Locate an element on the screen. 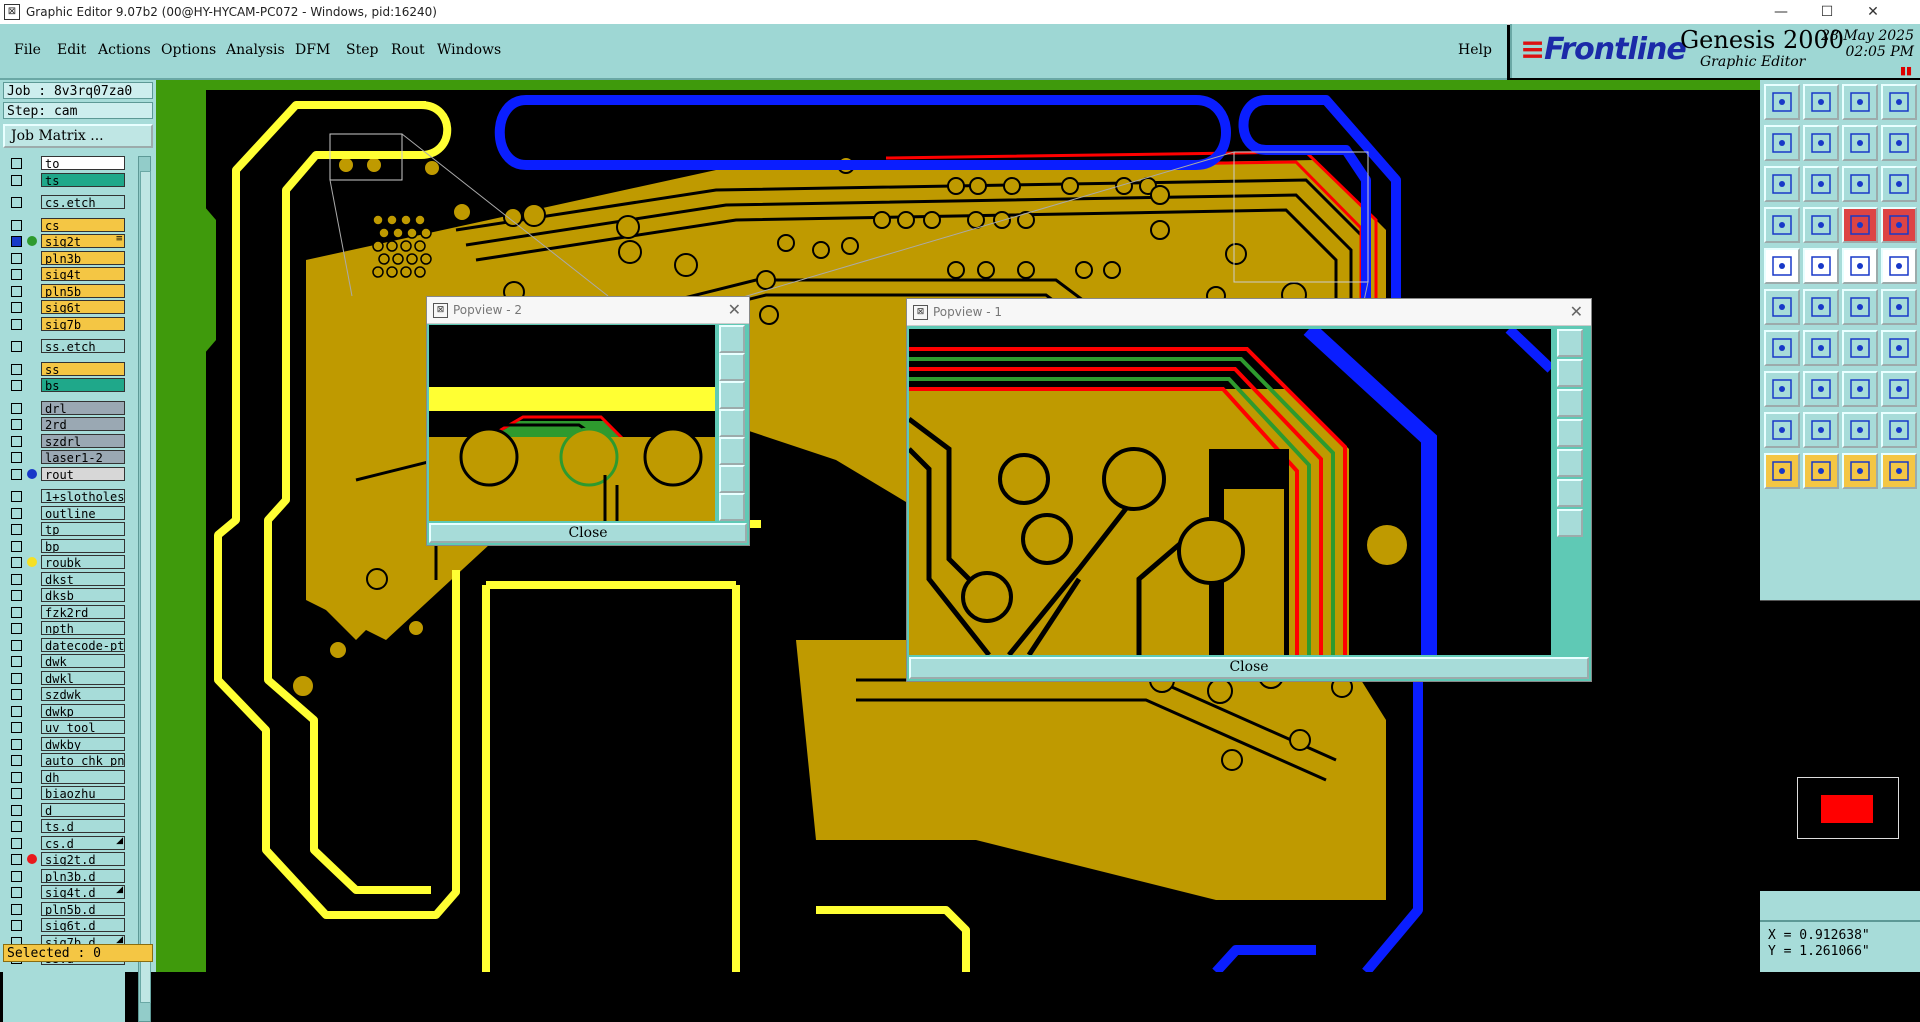 The image size is (1920, 1022). layer-name: fzk2rd is located at coordinates (83, 611).